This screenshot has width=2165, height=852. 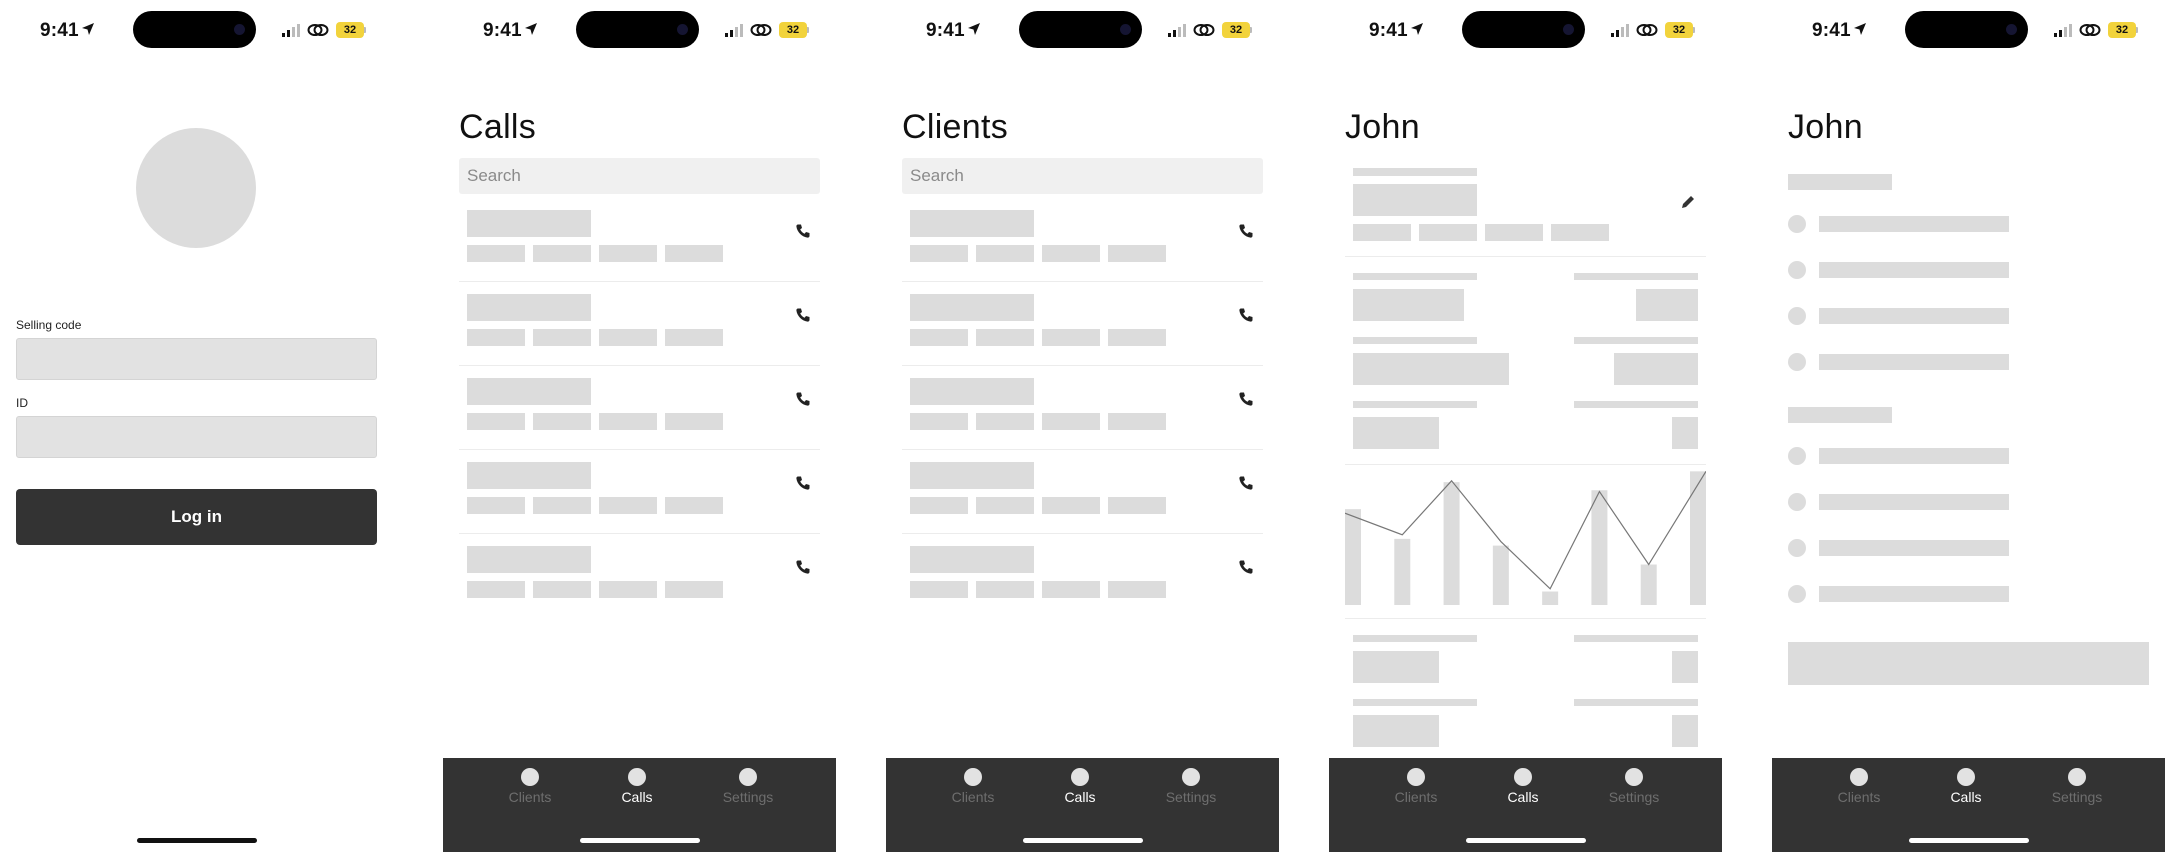 I want to click on status-time: 9:41, so click(x=1831, y=30).